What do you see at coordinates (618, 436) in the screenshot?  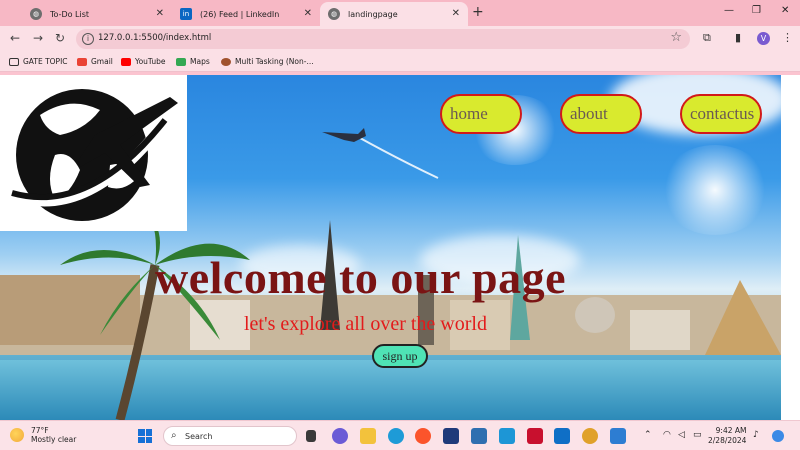 I see `photos-app-icon` at bounding box center [618, 436].